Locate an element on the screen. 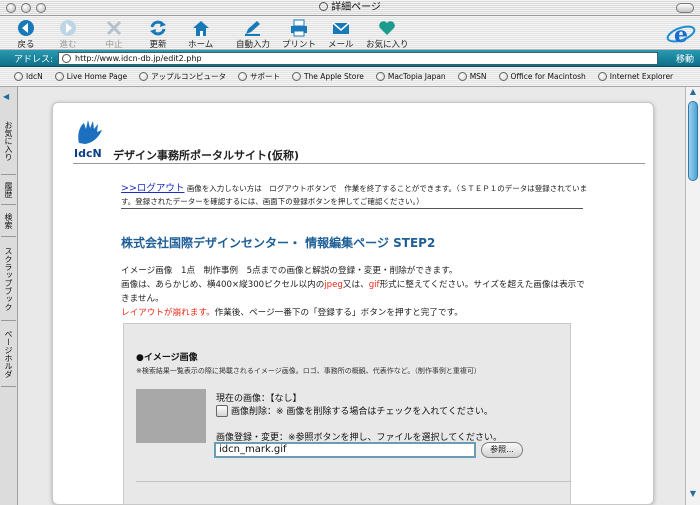 The width and height of the screenshot is (700, 505). favorites-heart-icon is located at coordinates (387, 28).